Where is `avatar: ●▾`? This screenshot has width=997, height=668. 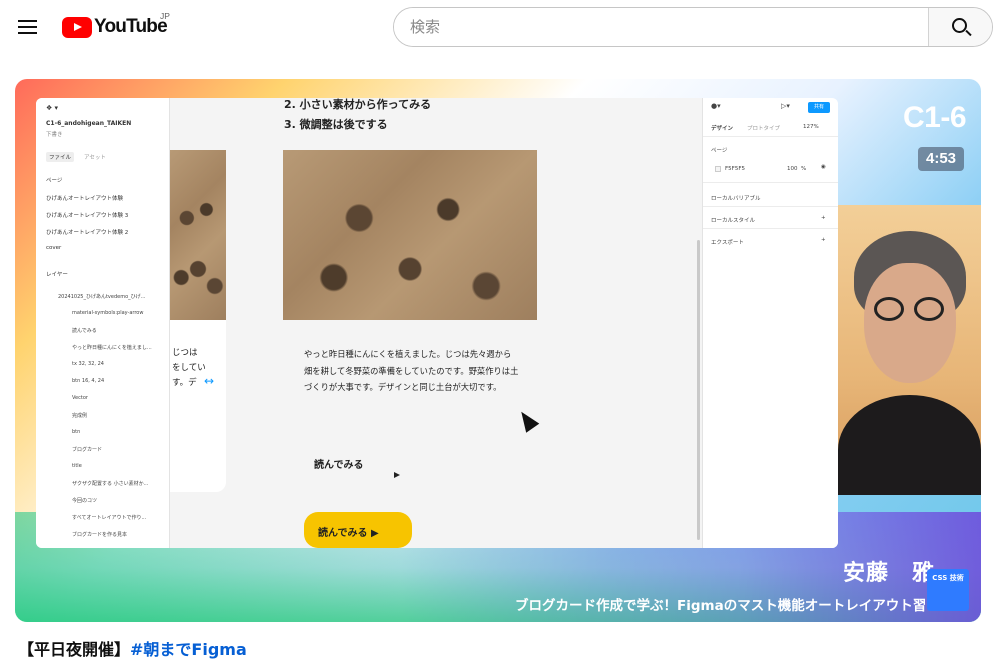 avatar: ●▾ is located at coordinates (716, 106).